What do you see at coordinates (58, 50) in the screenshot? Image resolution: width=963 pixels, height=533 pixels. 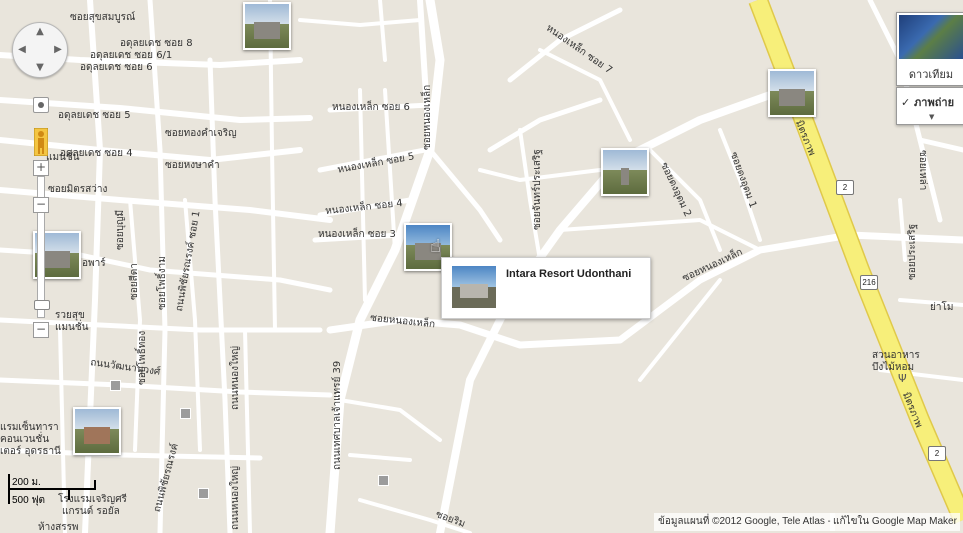 I see `pan-right-icon: ▶` at bounding box center [58, 50].